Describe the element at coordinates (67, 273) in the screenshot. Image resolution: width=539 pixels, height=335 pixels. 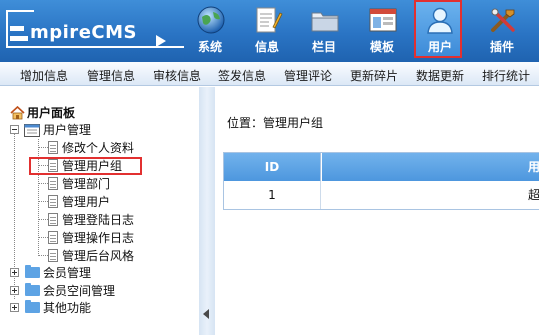
I see `section-label: 会员管理` at that location.